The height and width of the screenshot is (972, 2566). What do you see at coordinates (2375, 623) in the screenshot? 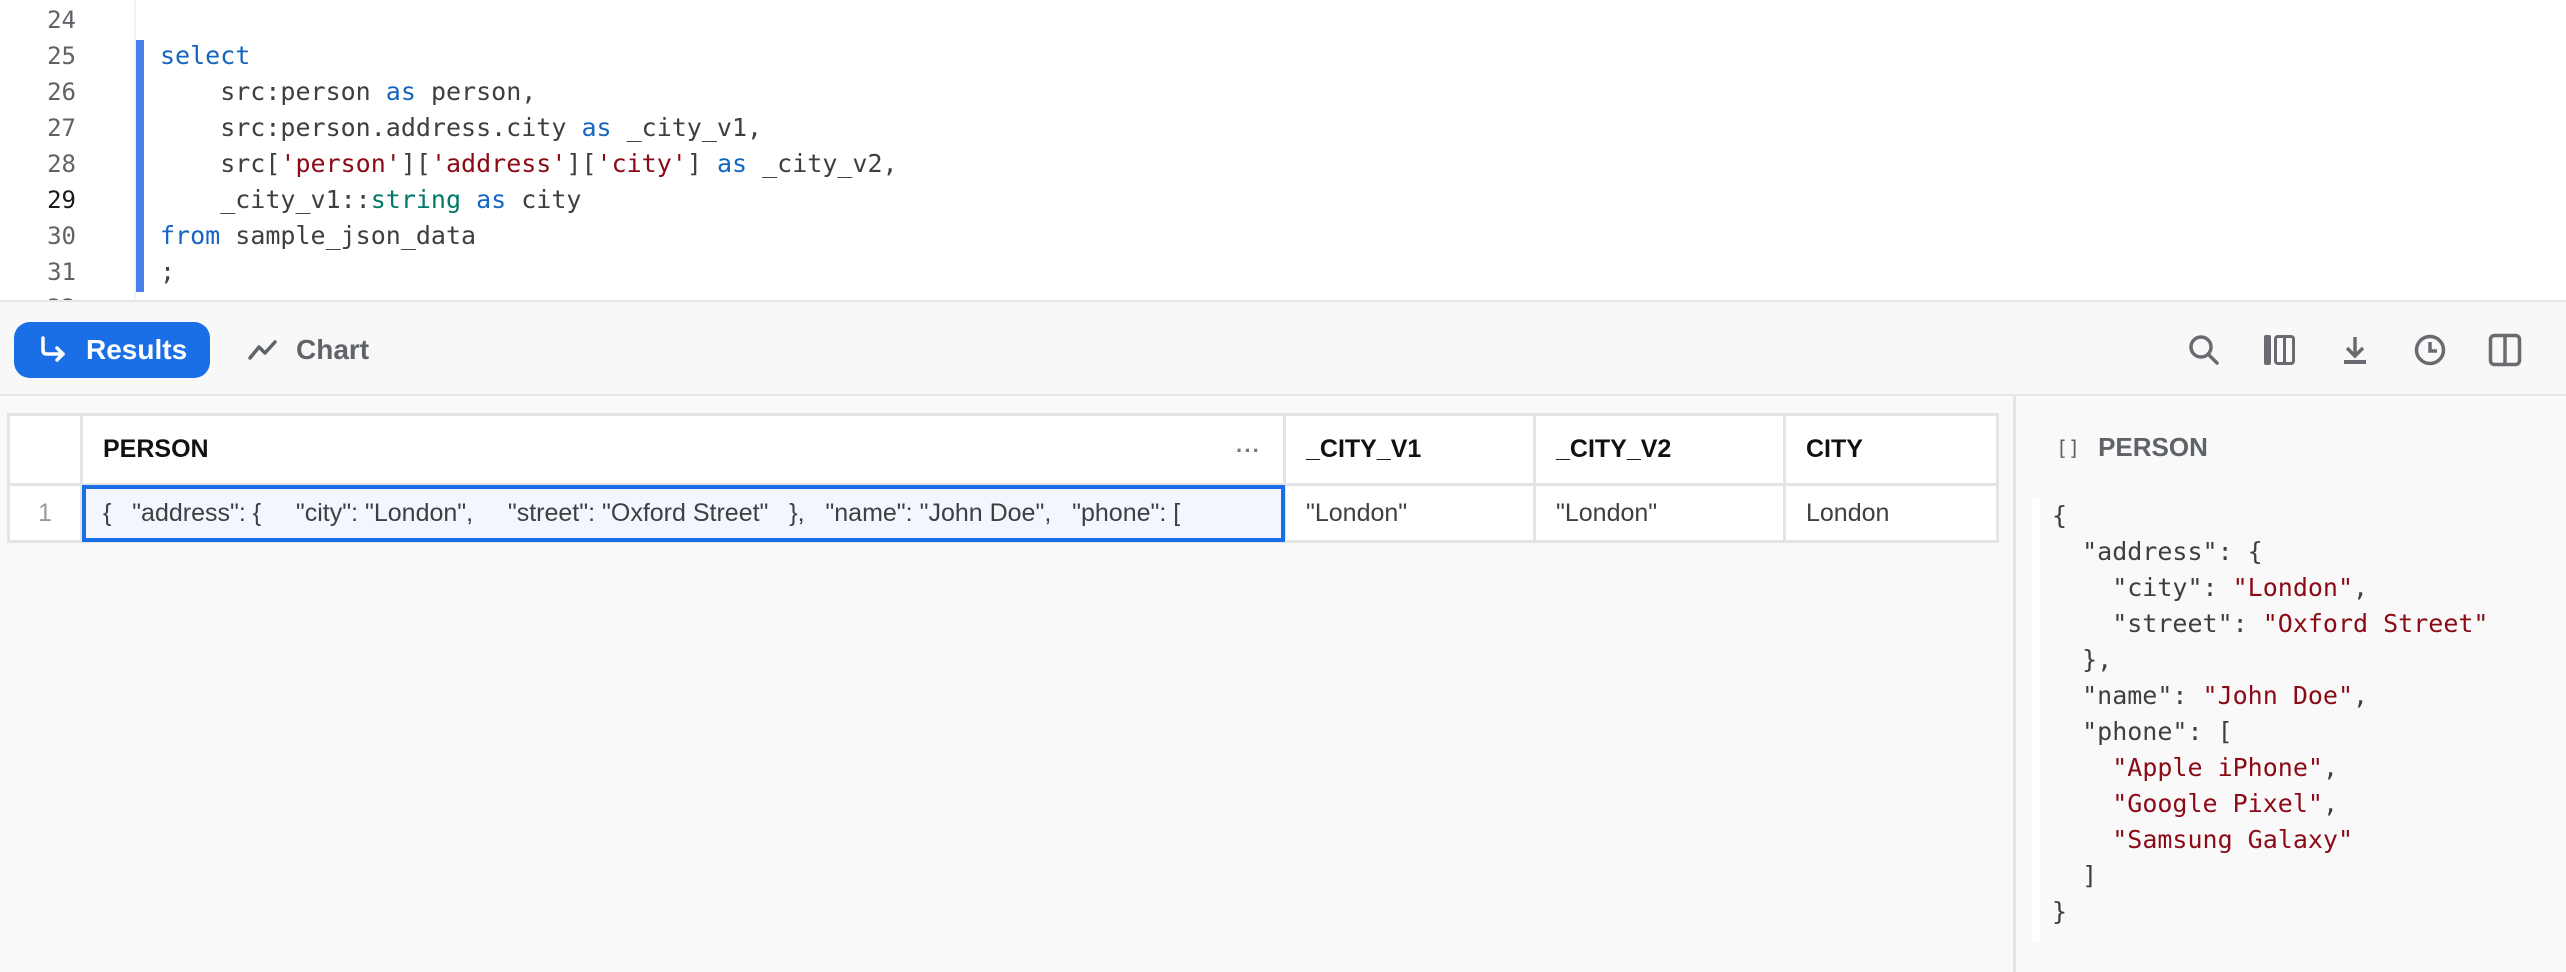
I see `json-string-value: "Oxford Street"` at bounding box center [2375, 623].